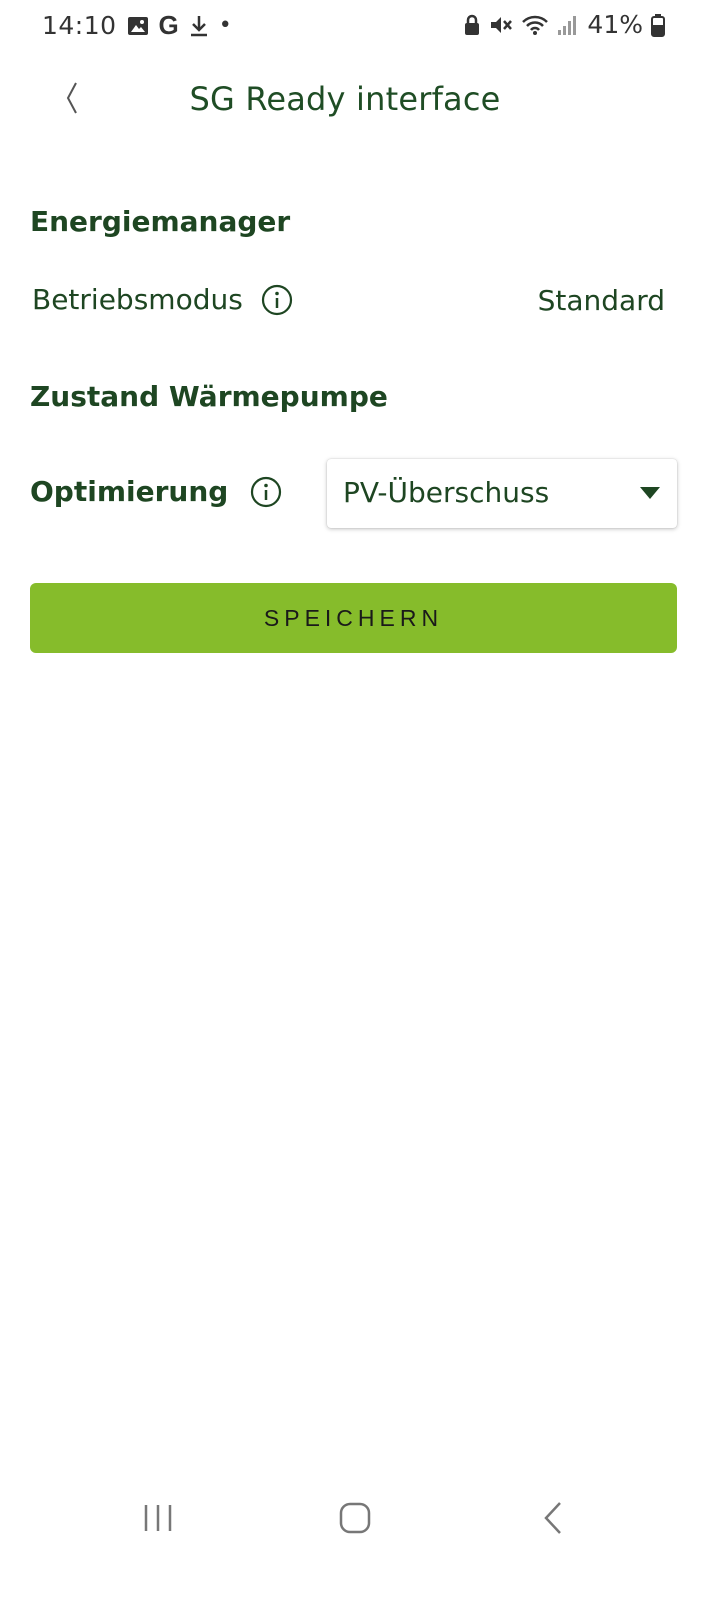 Image resolution: width=720 pixels, height=1600 pixels. What do you see at coordinates (209, 396) in the screenshot?
I see `section-heading-heat-pump: Zustand Wärmepumpe` at bounding box center [209, 396].